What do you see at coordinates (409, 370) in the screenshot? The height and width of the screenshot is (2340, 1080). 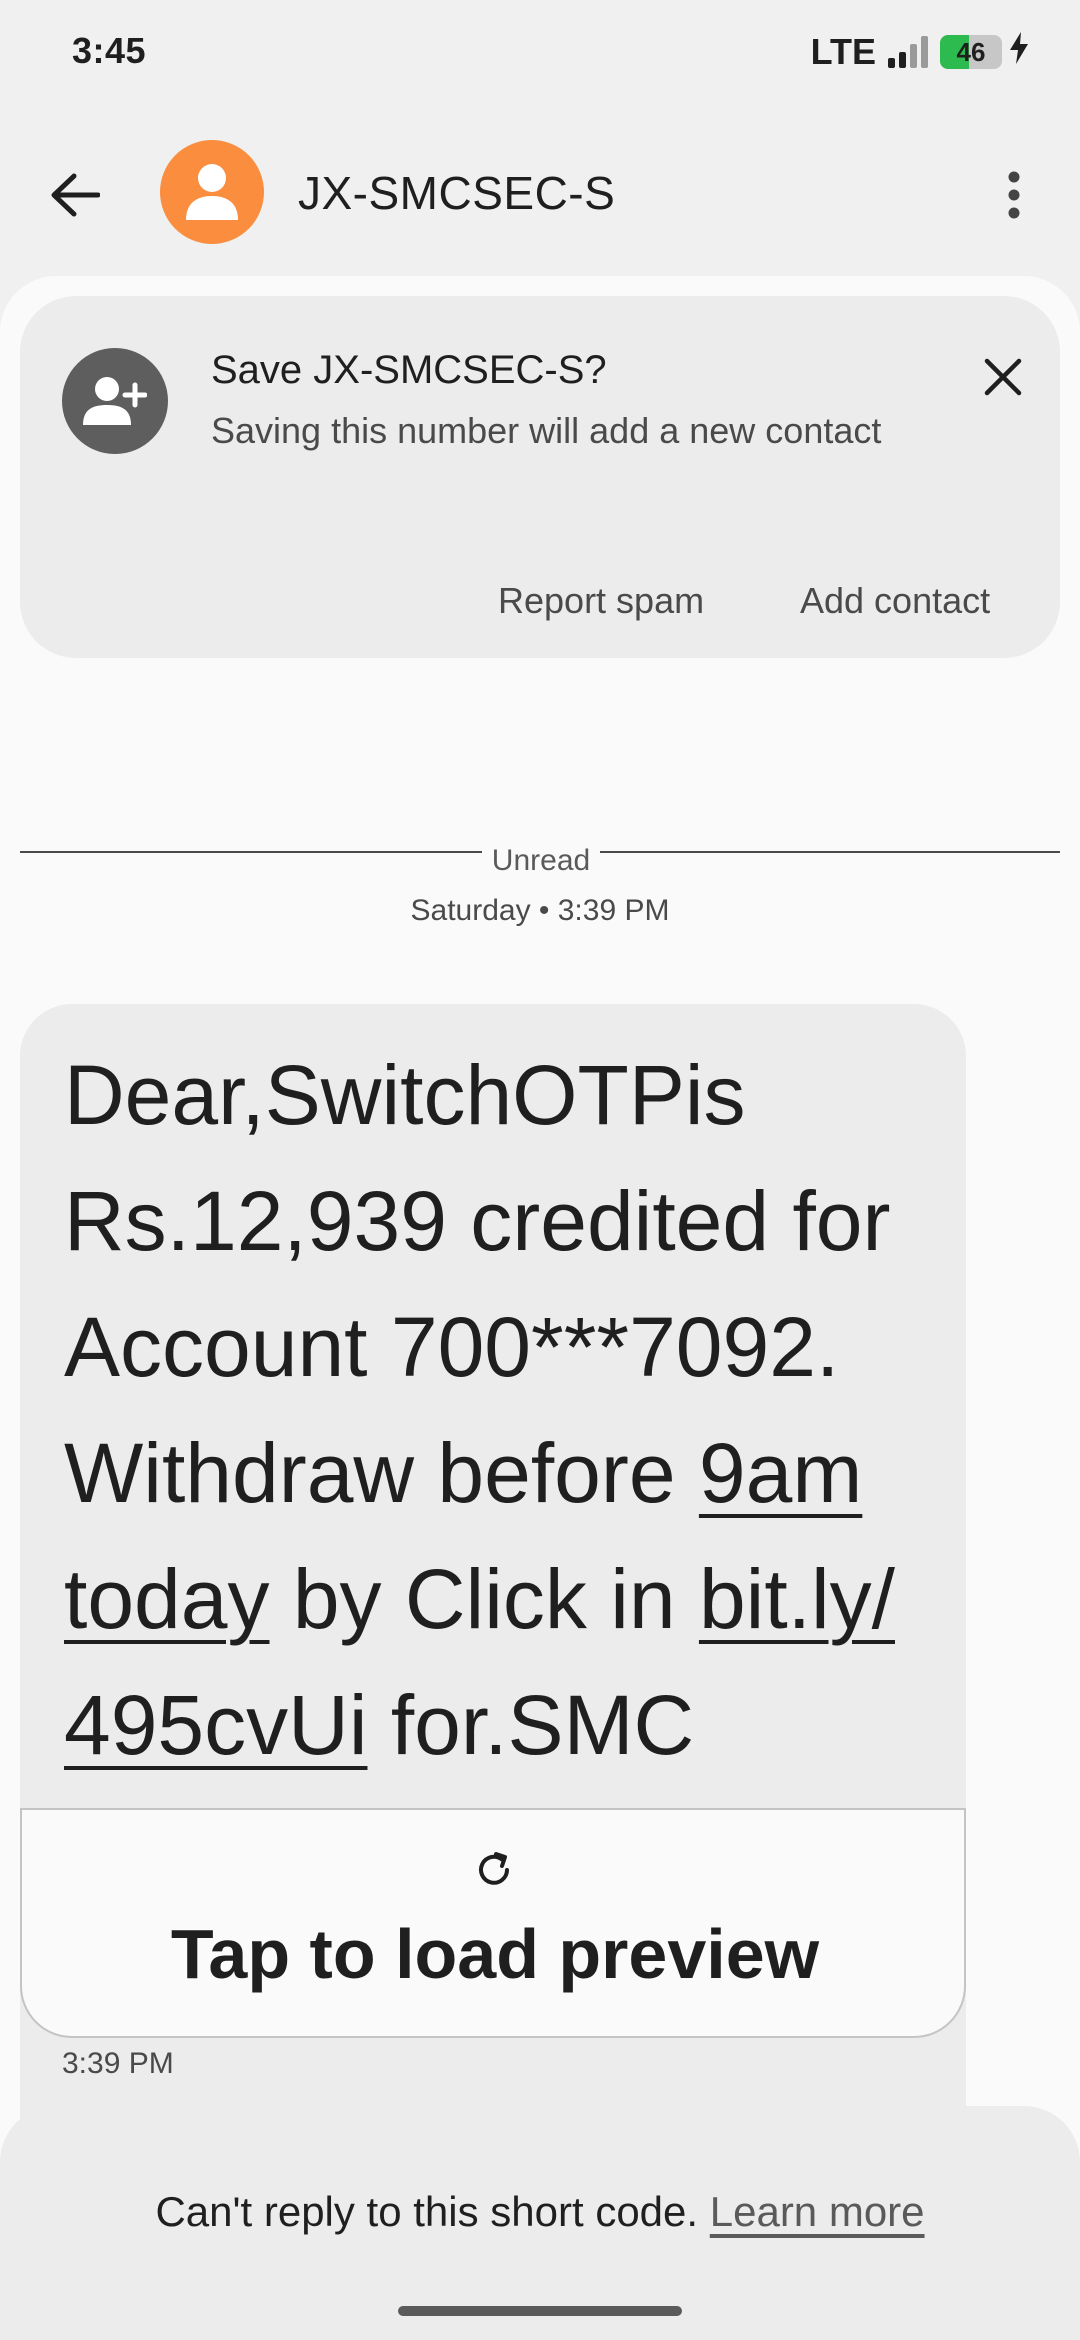 I see `save-contact-title: Save JX-SMCSEC-S?` at bounding box center [409, 370].